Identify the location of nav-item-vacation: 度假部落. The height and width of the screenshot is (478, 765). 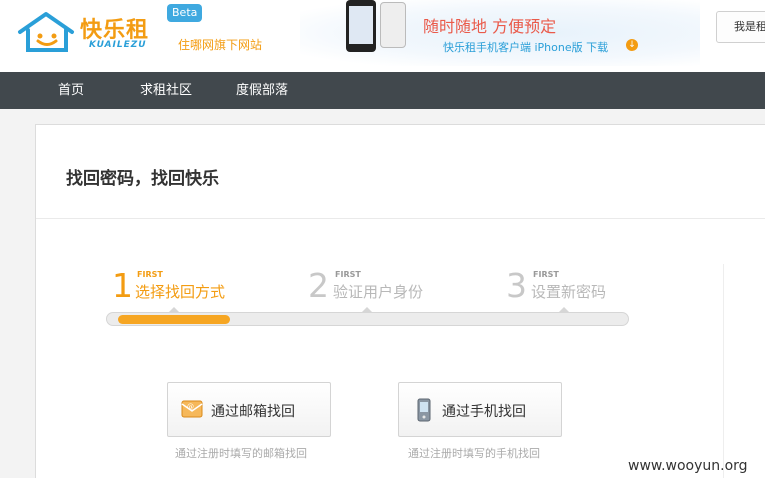
(262, 90).